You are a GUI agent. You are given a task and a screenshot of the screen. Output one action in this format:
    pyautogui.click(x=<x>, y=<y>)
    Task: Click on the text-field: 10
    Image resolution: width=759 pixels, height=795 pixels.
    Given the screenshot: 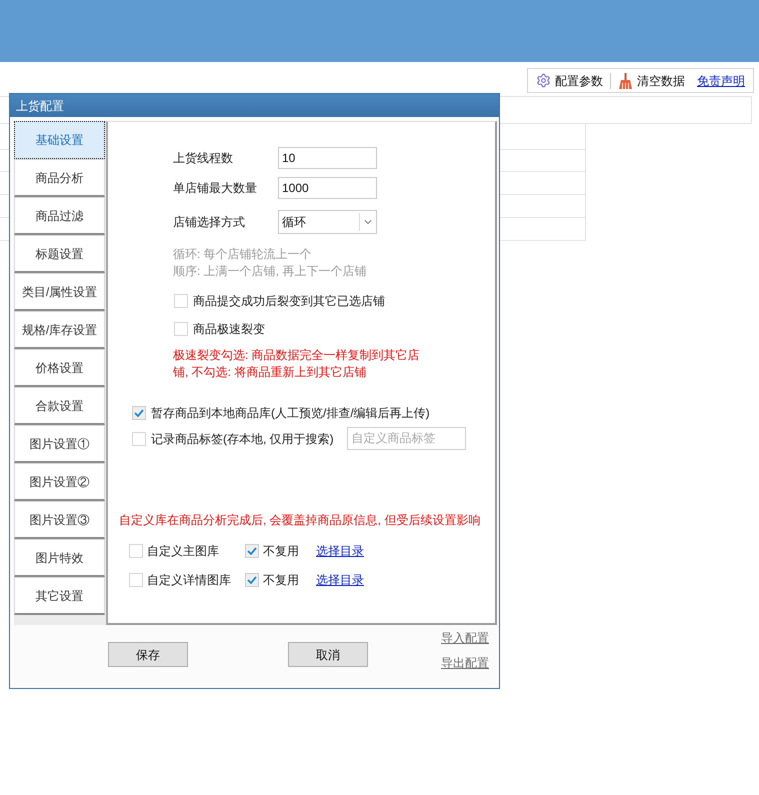 What is the action you would take?
    pyautogui.click(x=327, y=158)
    